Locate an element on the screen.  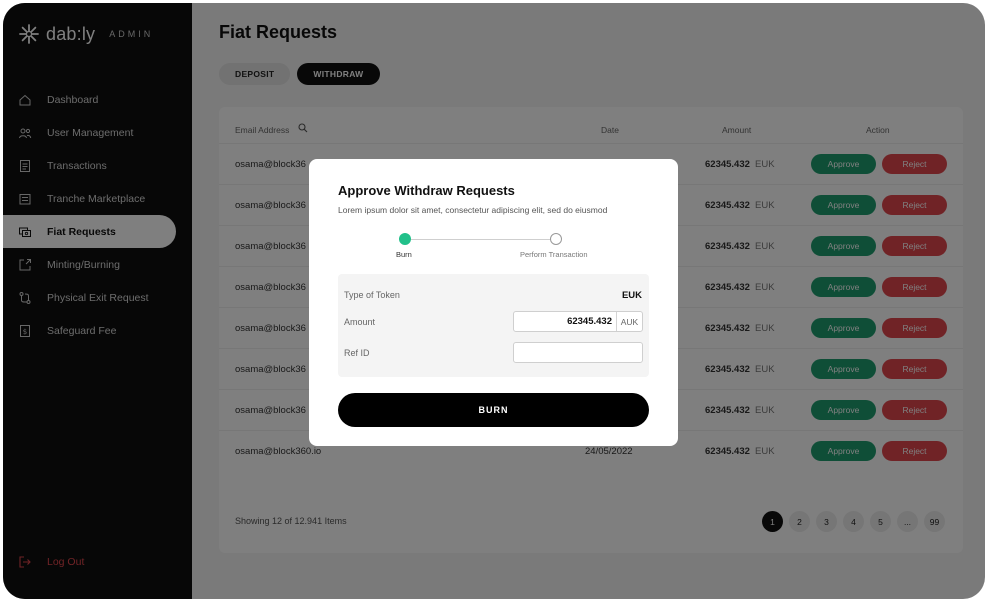
modal-title: Approve Withdraw Requests is located at coordinates (426, 190).